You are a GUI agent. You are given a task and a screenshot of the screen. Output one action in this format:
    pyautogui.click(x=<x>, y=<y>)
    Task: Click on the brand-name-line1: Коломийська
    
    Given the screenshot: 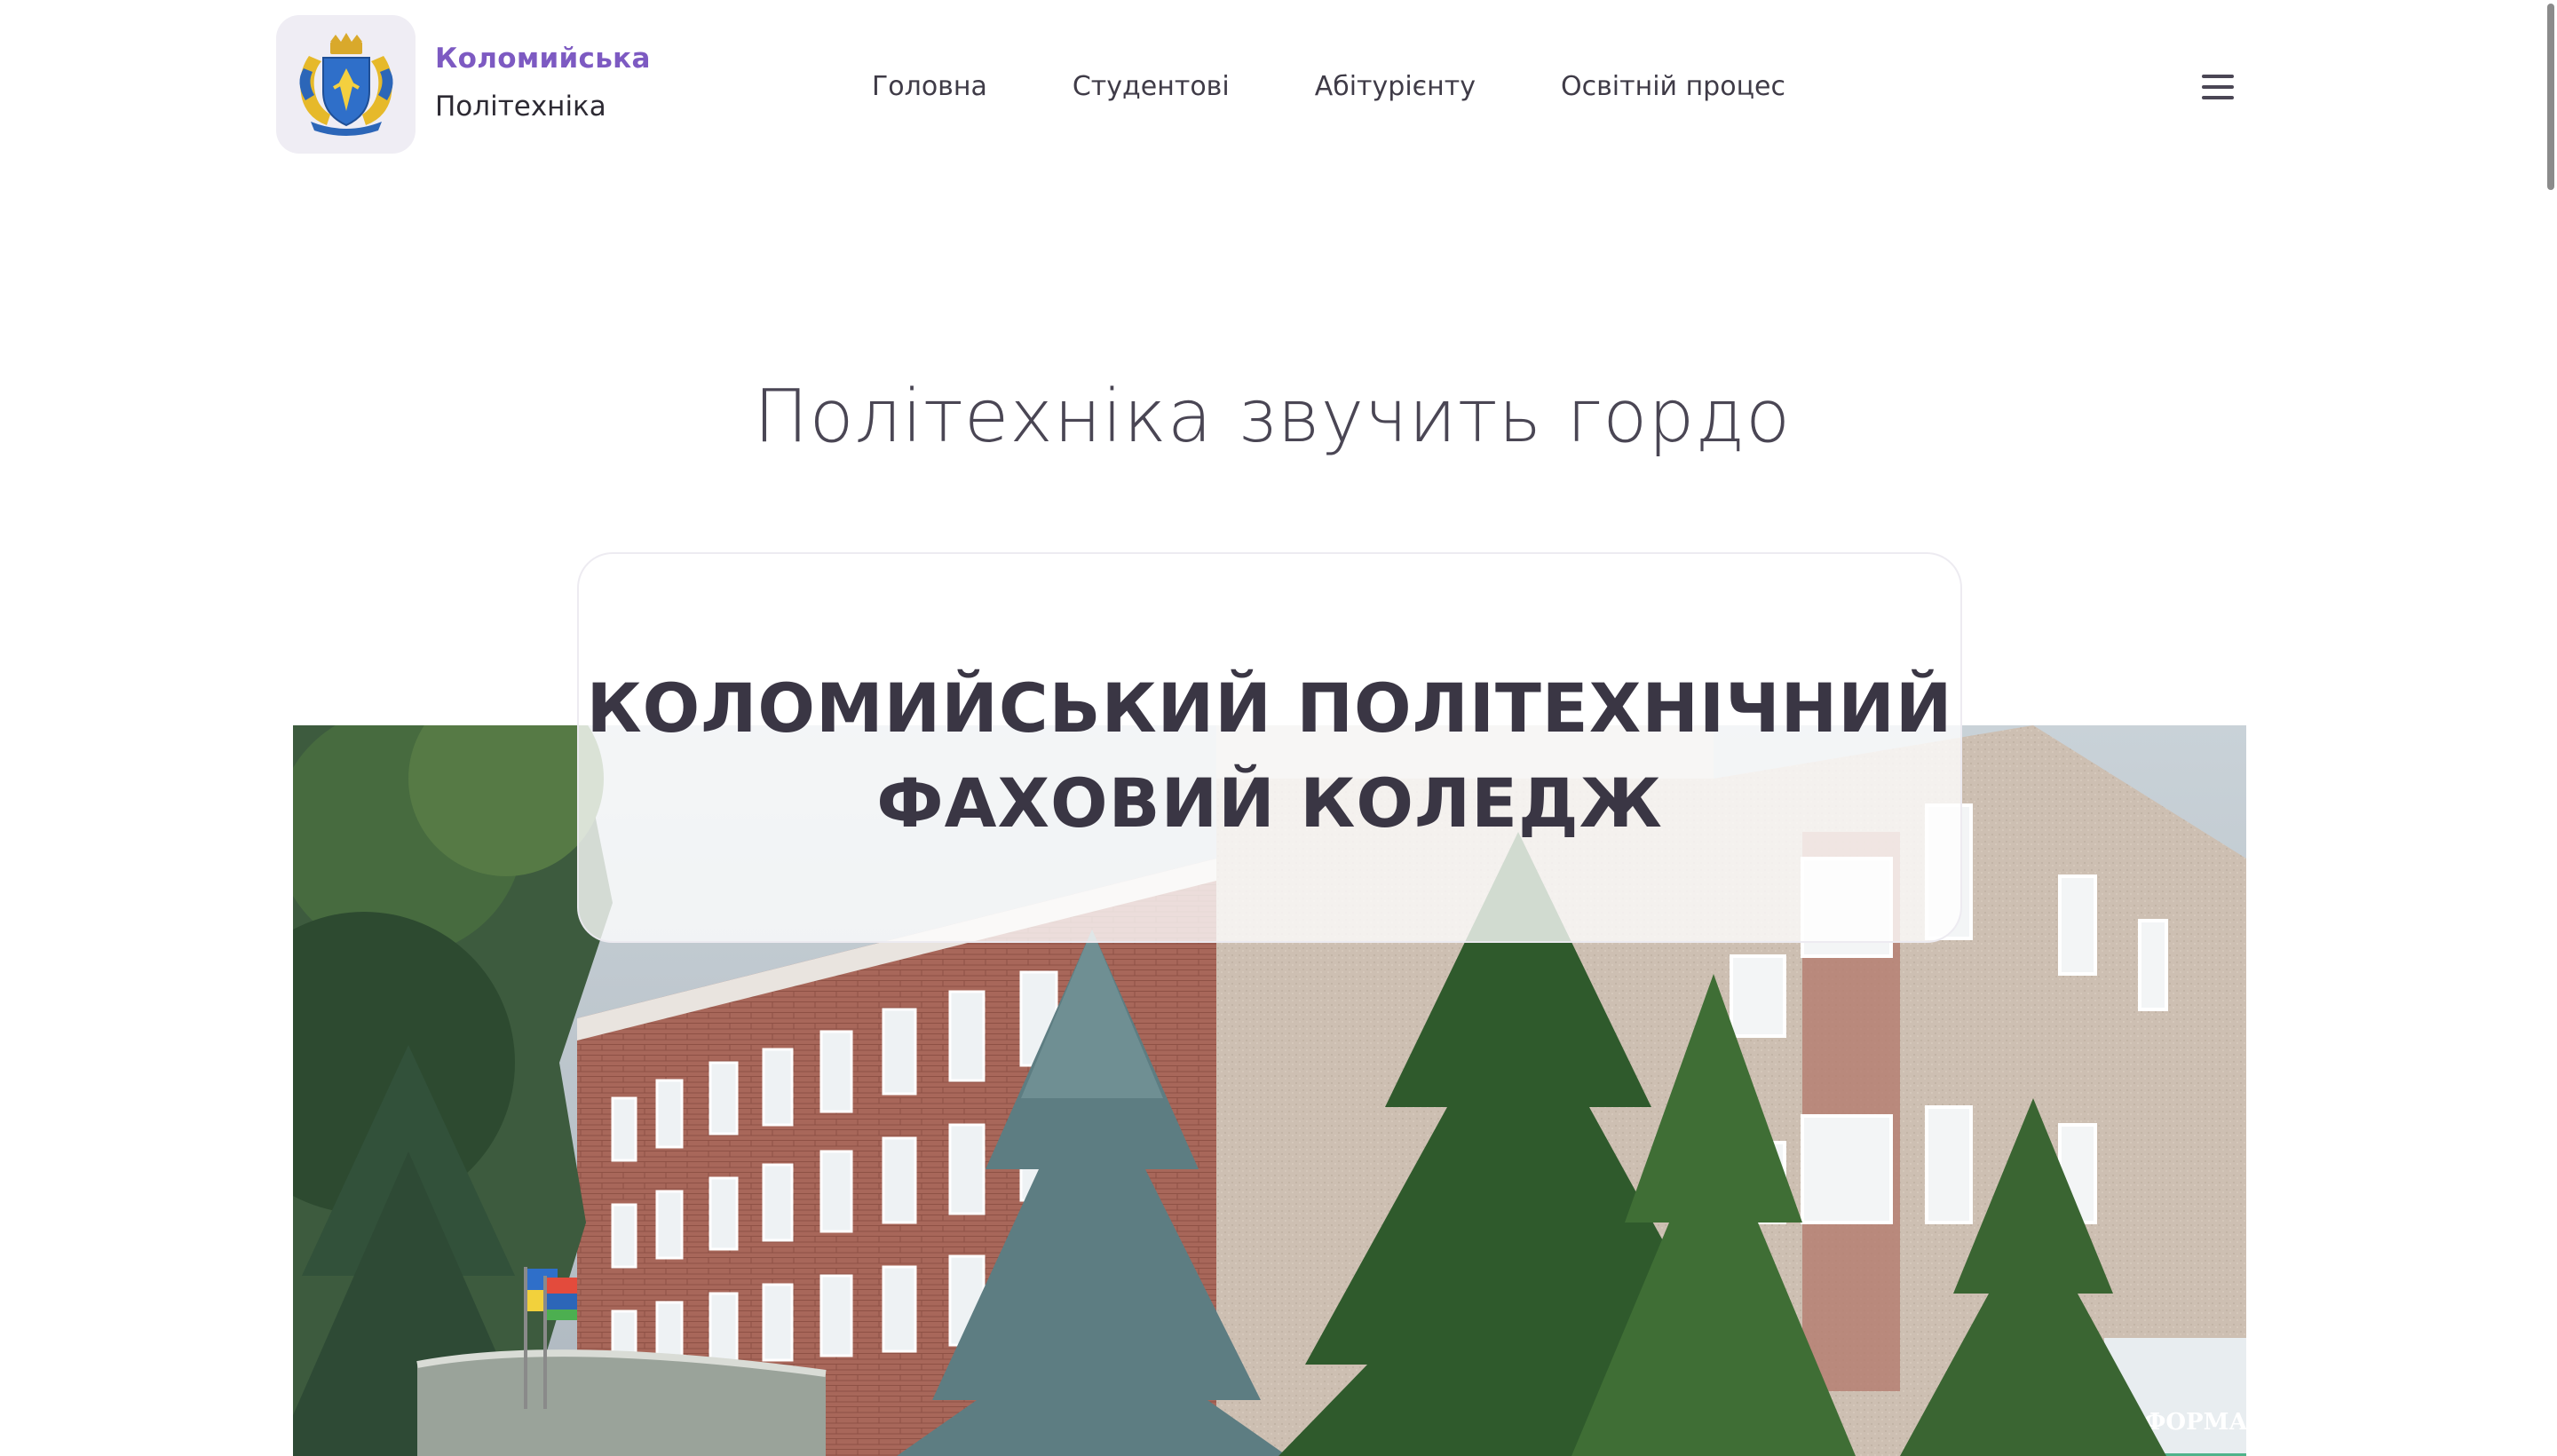 What is the action you would take?
    pyautogui.click(x=543, y=59)
    